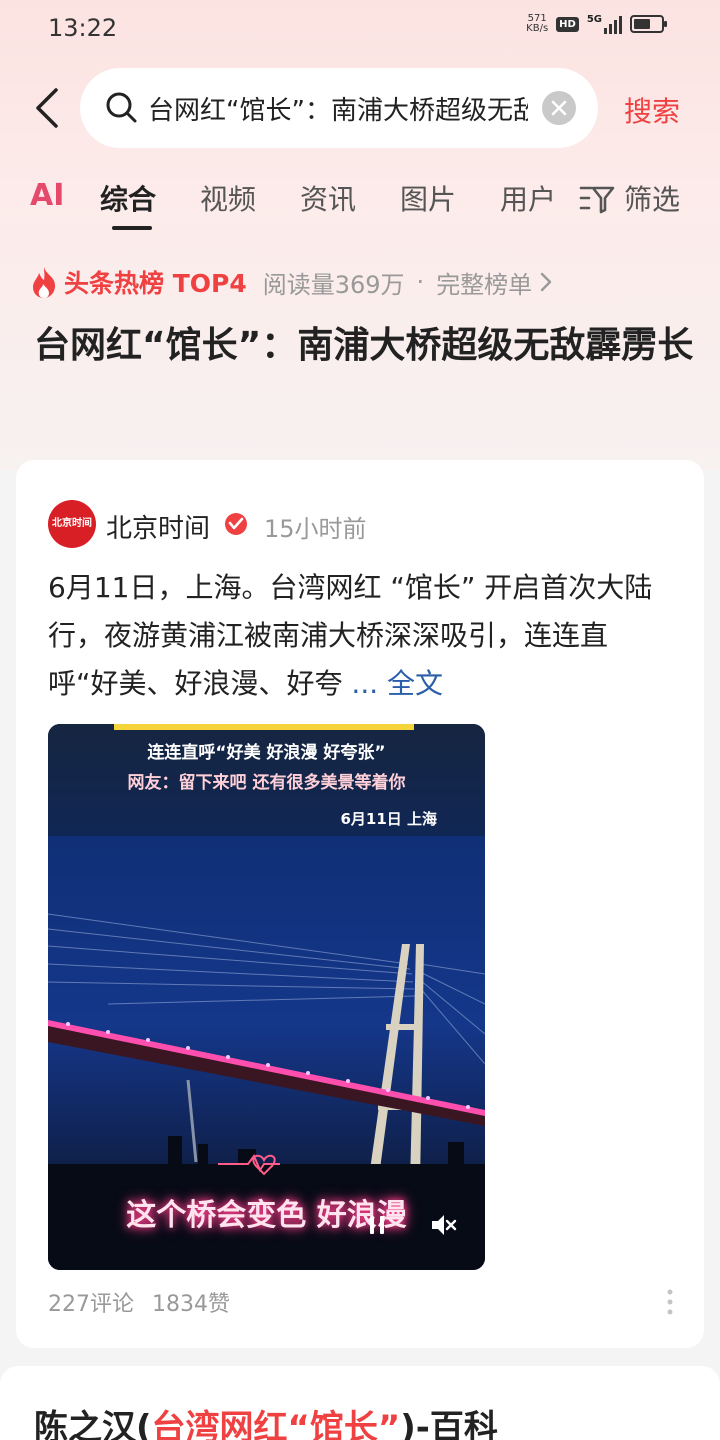 Image resolution: width=720 pixels, height=1440 pixels. I want to click on result-card-baike: 陈之汉(台湾网红“馆长”)-百科, so click(360, 1403).